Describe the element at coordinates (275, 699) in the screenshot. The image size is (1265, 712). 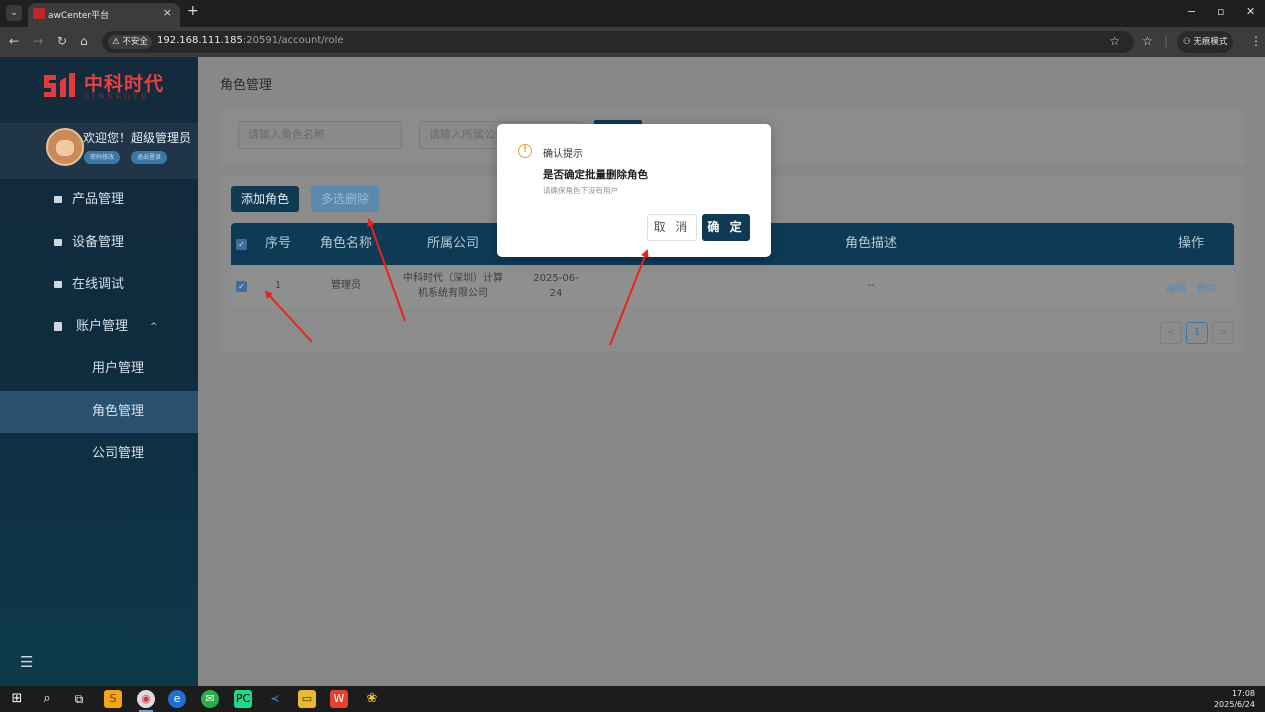
I see `vscode-icon: ≺` at that location.